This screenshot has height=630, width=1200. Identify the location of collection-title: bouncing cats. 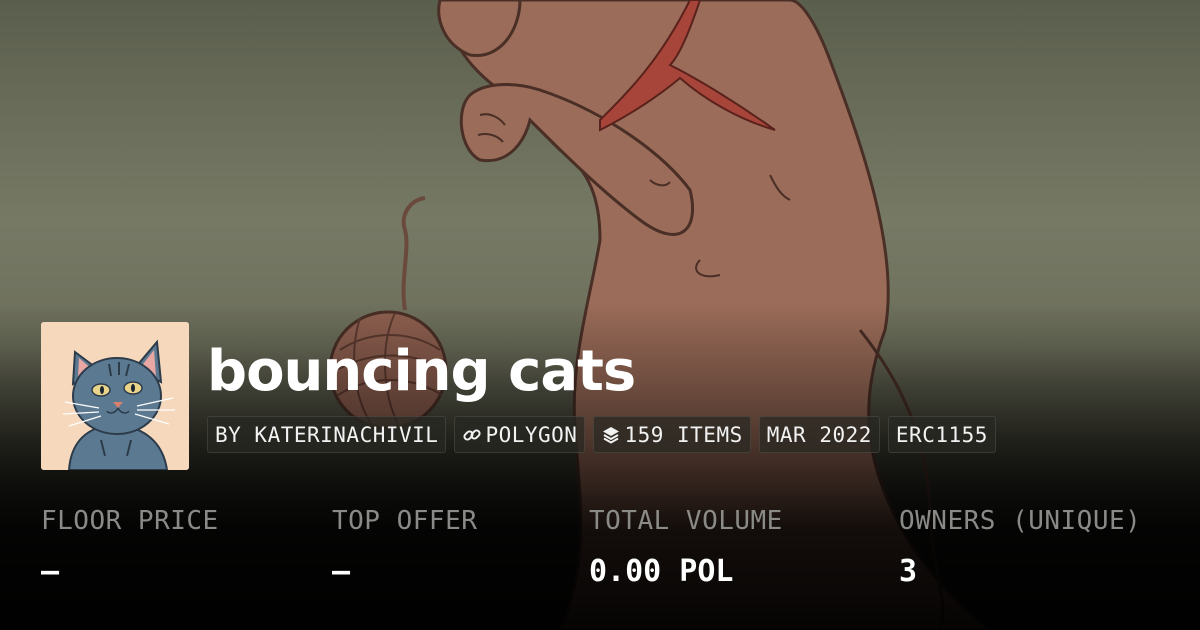
(421, 371).